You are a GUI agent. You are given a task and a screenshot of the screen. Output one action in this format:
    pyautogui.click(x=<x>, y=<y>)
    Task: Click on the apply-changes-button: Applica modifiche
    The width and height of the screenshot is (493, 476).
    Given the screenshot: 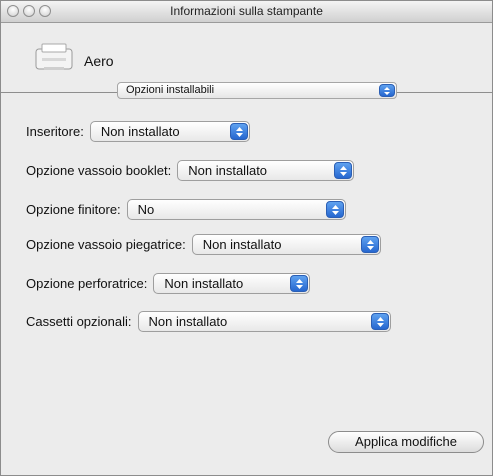 What is the action you would take?
    pyautogui.click(x=406, y=442)
    